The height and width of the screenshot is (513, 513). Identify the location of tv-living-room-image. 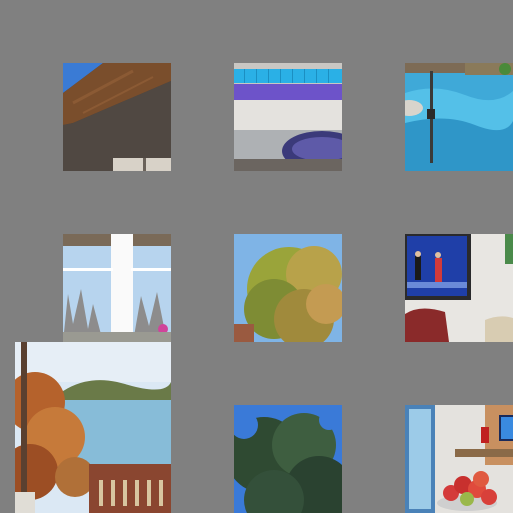
(459, 288).